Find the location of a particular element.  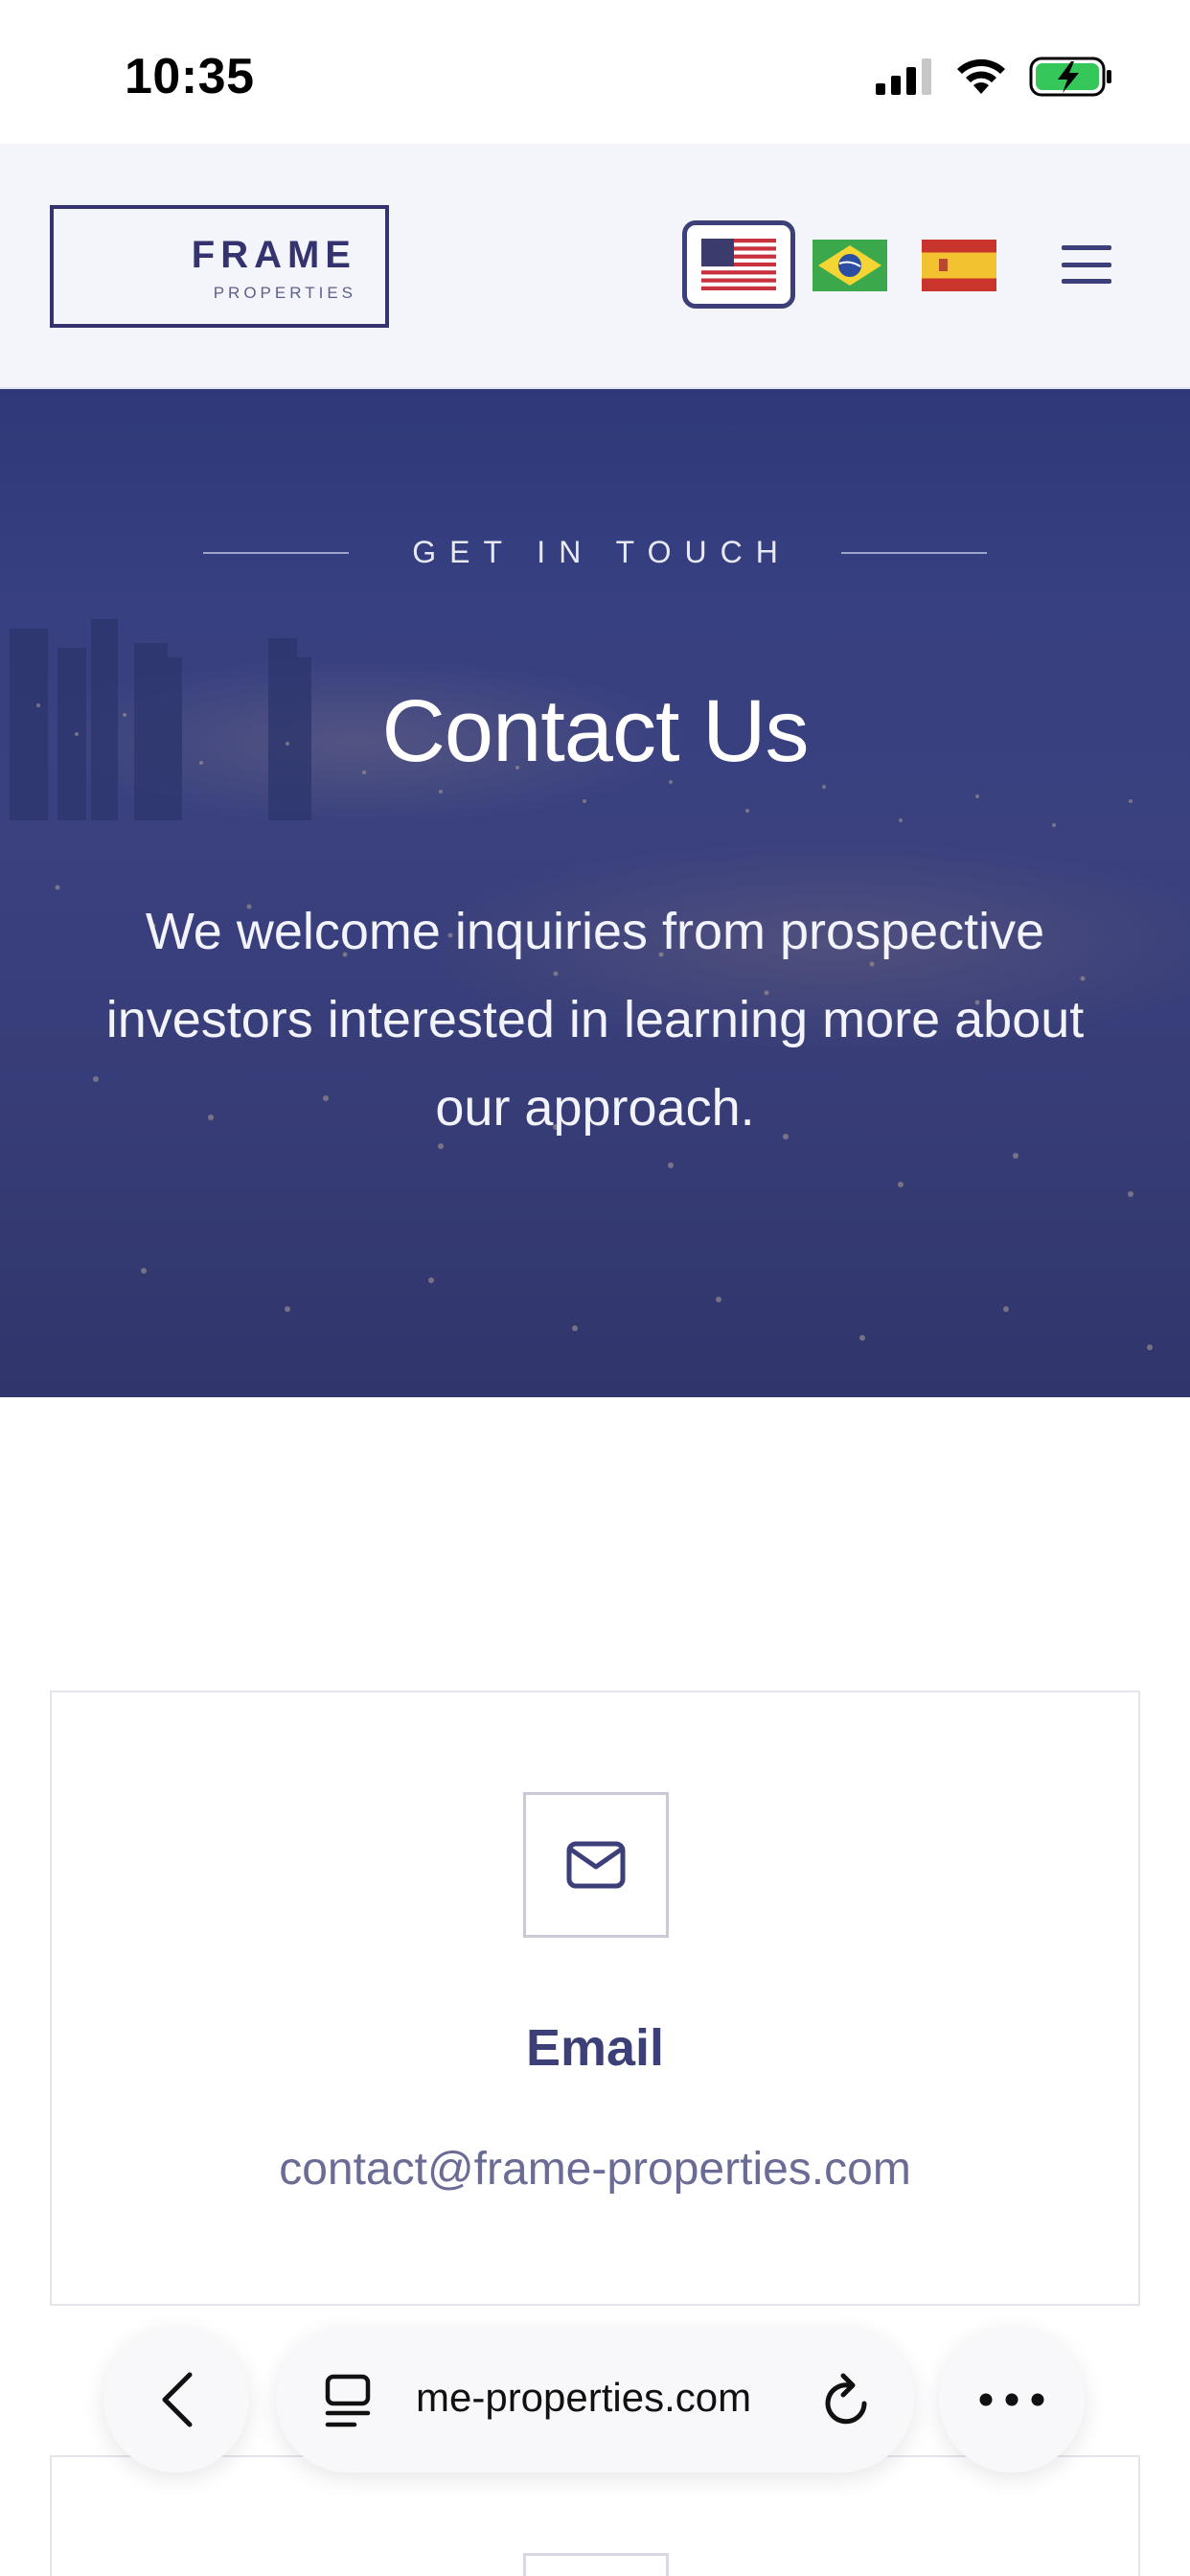

address-bar: me-properties.com is located at coordinates (595, 2399).